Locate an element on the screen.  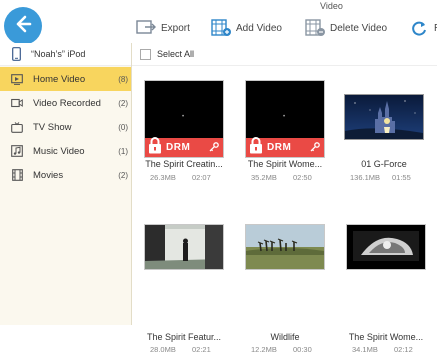
refresh-button: Re is located at coordinates (423, 28).